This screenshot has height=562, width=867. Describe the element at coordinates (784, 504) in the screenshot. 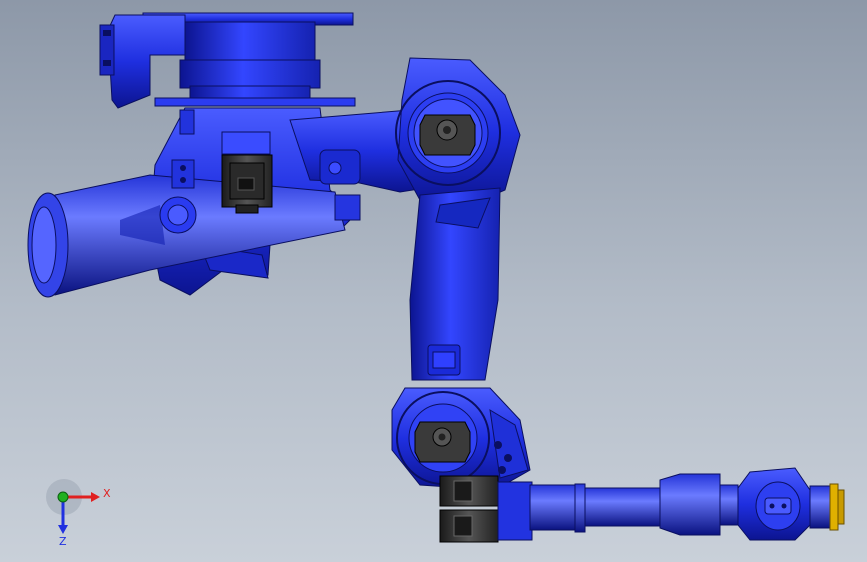

I see `wrist-end-effector` at that location.